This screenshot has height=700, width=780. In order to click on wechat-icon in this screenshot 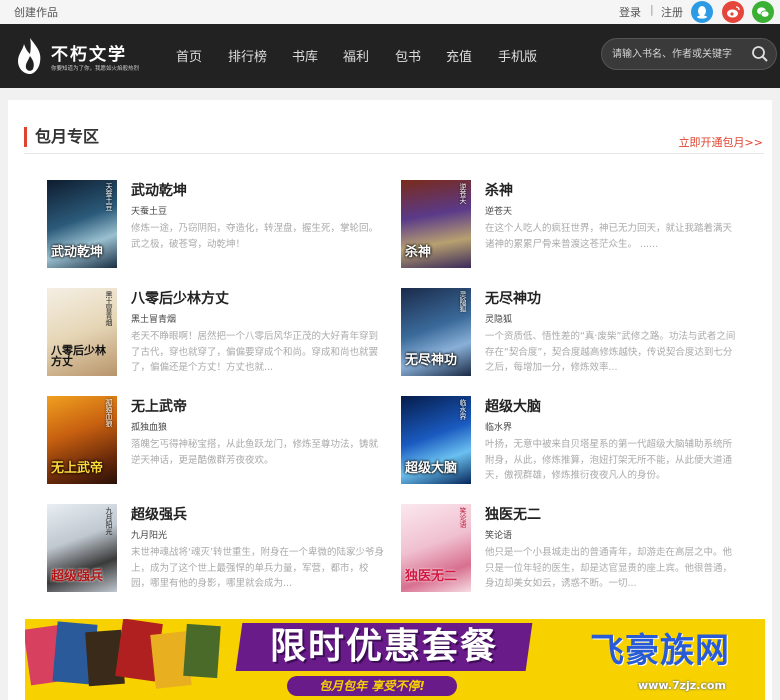, I will do `click(763, 12)`.